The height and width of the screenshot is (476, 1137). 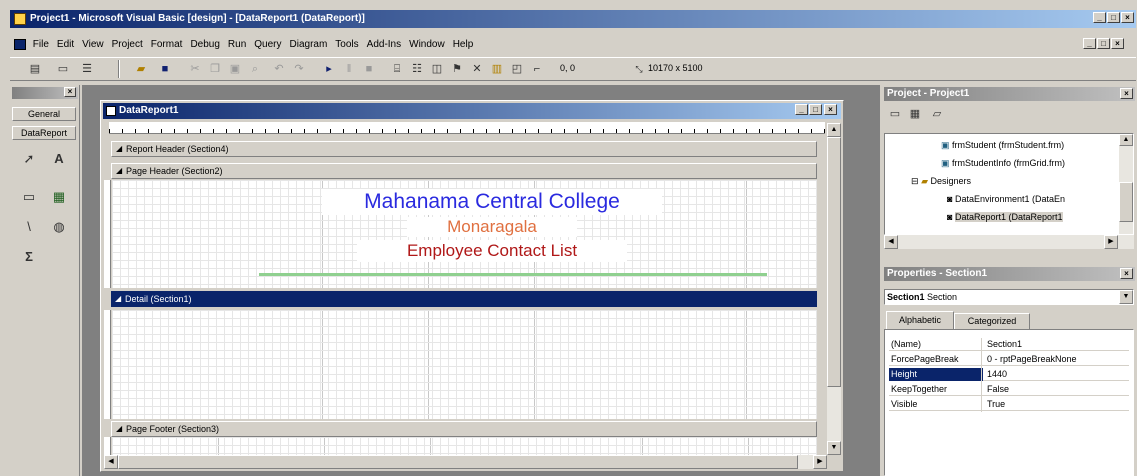 I want to click on menu-item-diagram: Diagram, so click(x=309, y=45).